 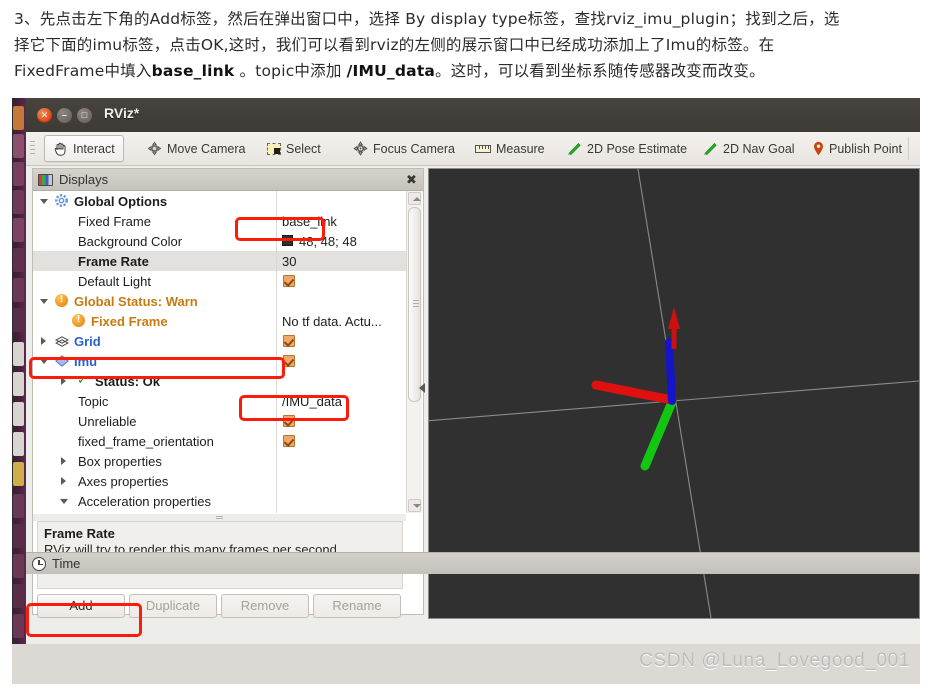 What do you see at coordinates (414, 198) in the screenshot?
I see `scroll-up-button` at bounding box center [414, 198].